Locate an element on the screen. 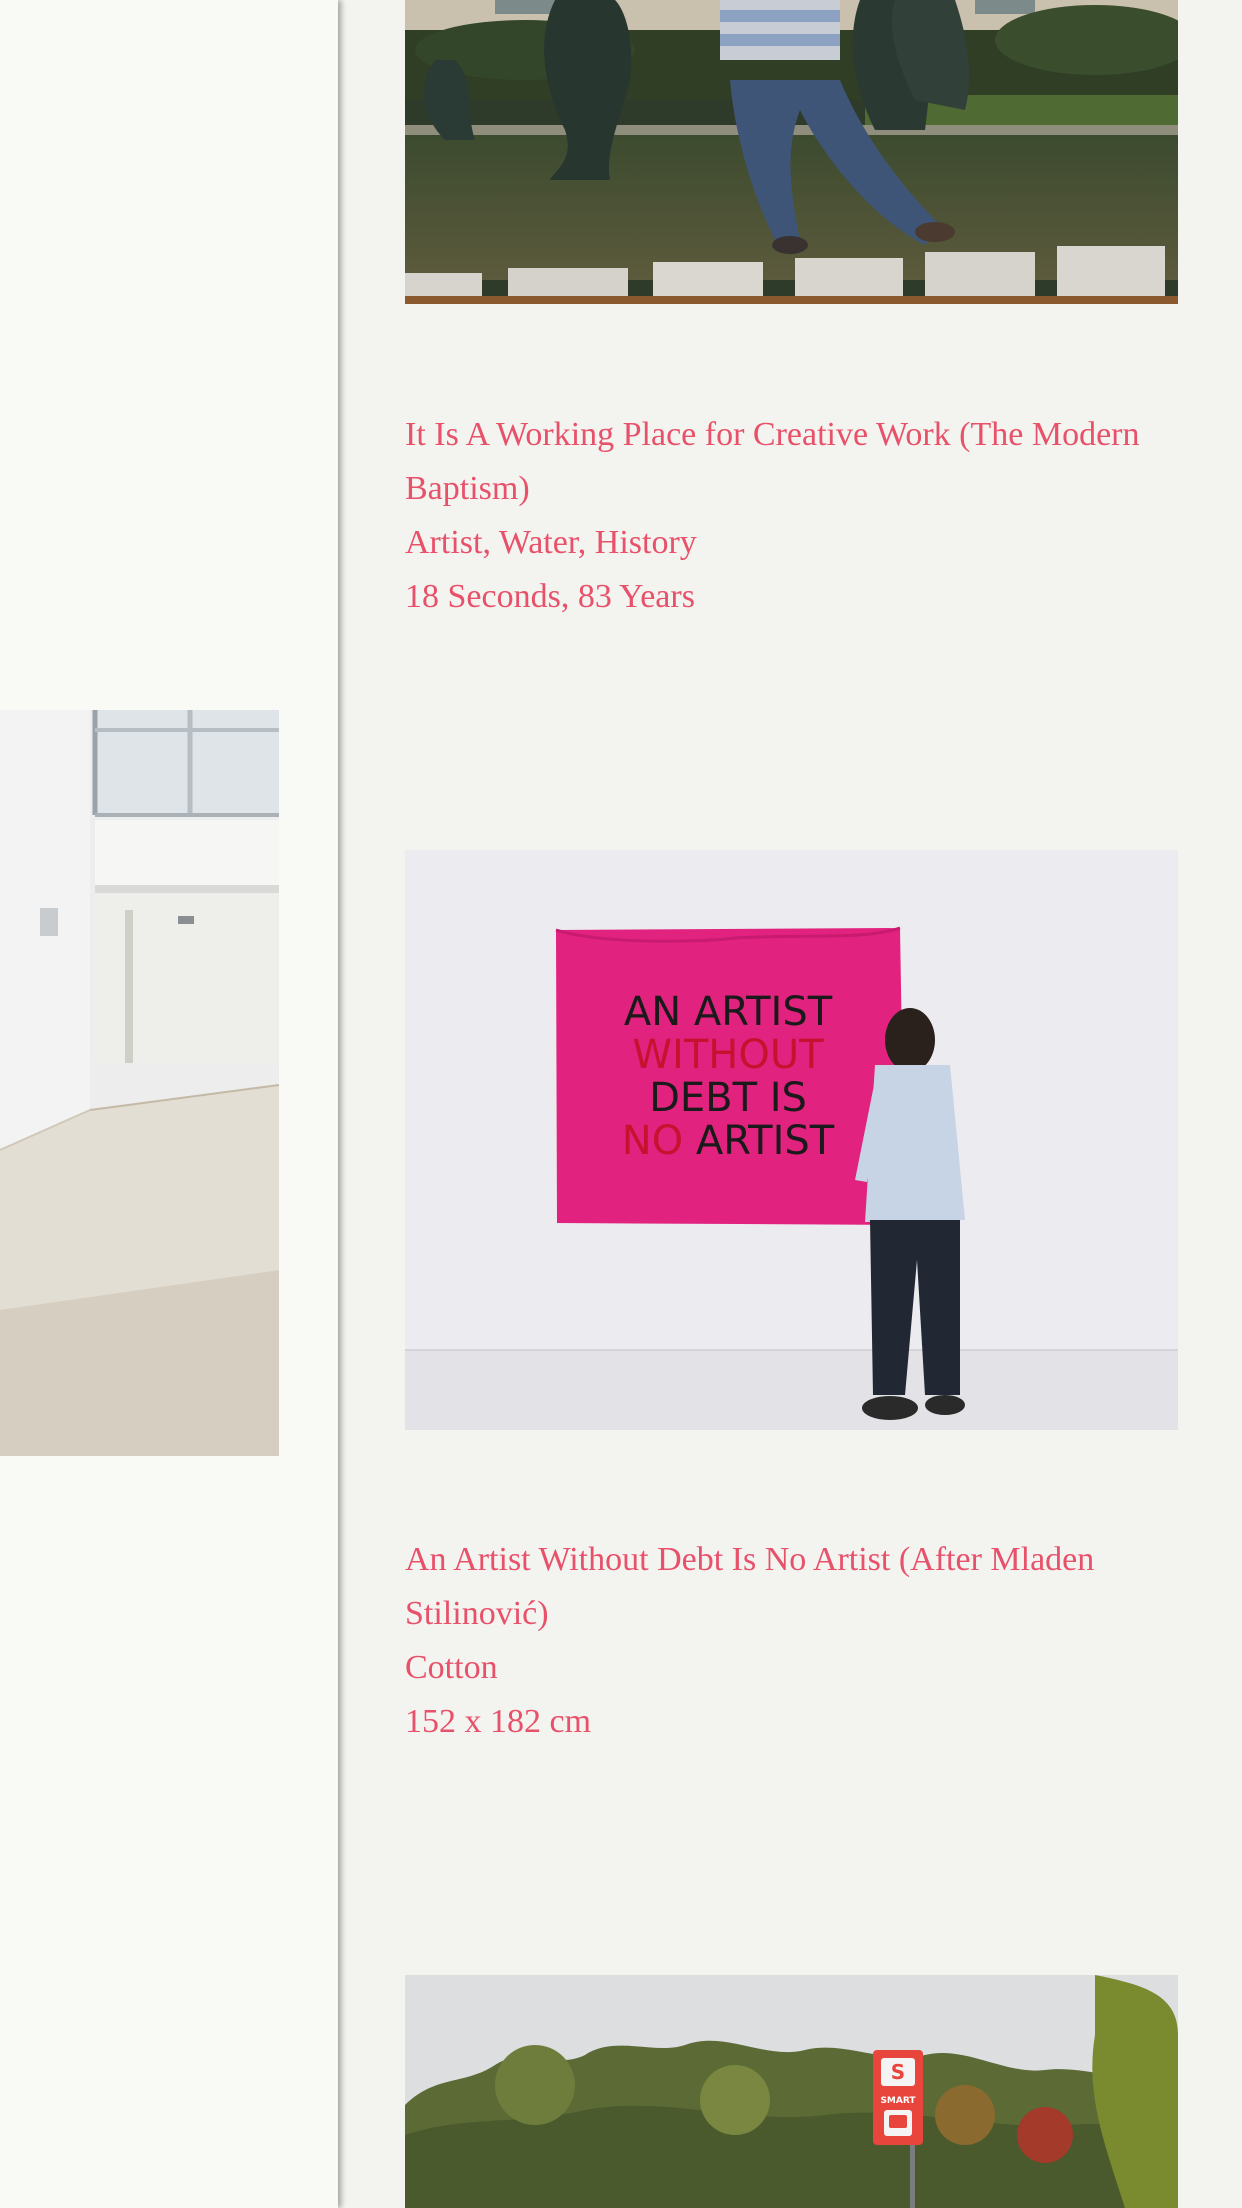  artwork-image-bus-stop: S SMART is located at coordinates (791, 2091).